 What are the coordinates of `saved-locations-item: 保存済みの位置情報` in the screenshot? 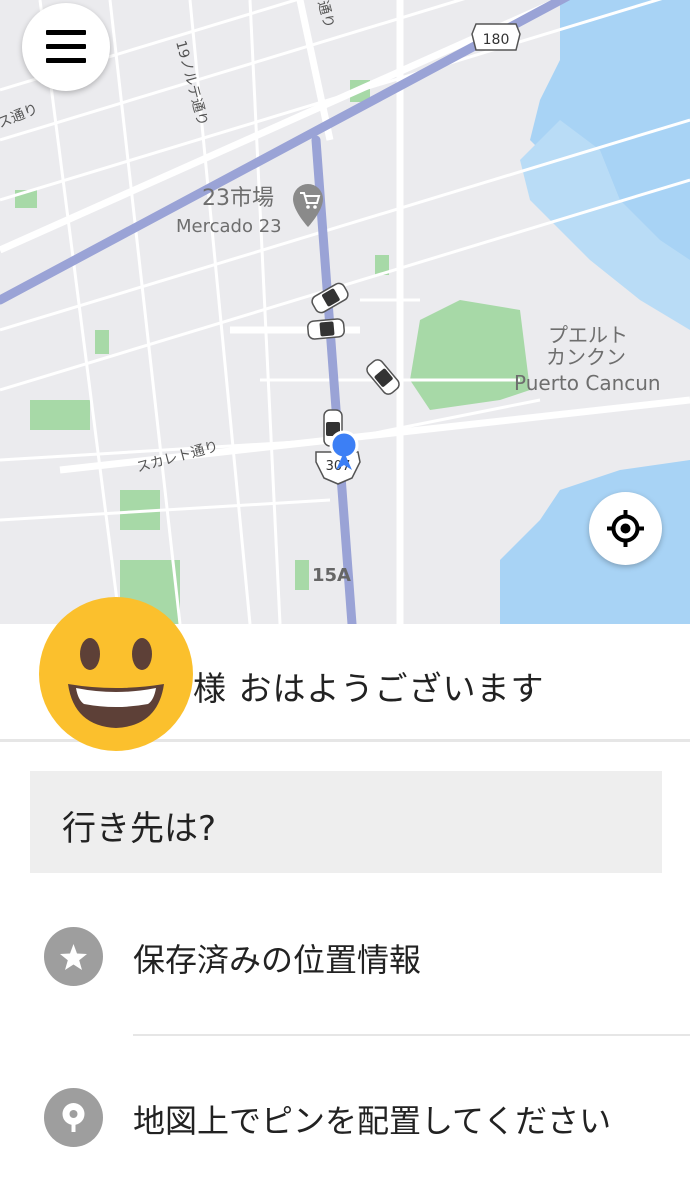 It's located at (345, 957).